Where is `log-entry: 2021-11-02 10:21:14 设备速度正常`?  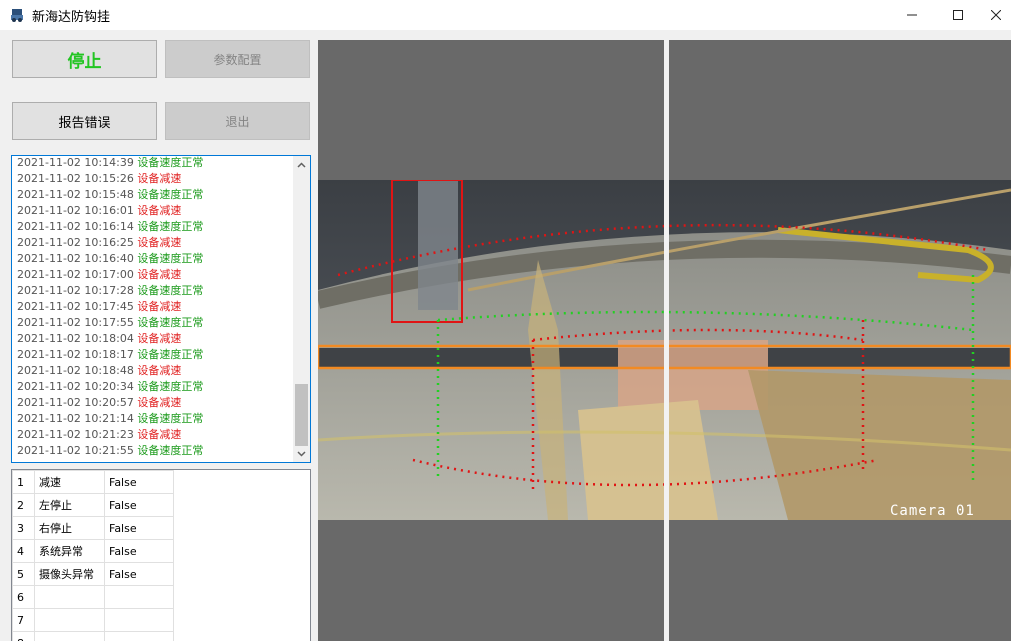 log-entry: 2021-11-02 10:21:14 设备速度正常 is located at coordinates (156, 419).